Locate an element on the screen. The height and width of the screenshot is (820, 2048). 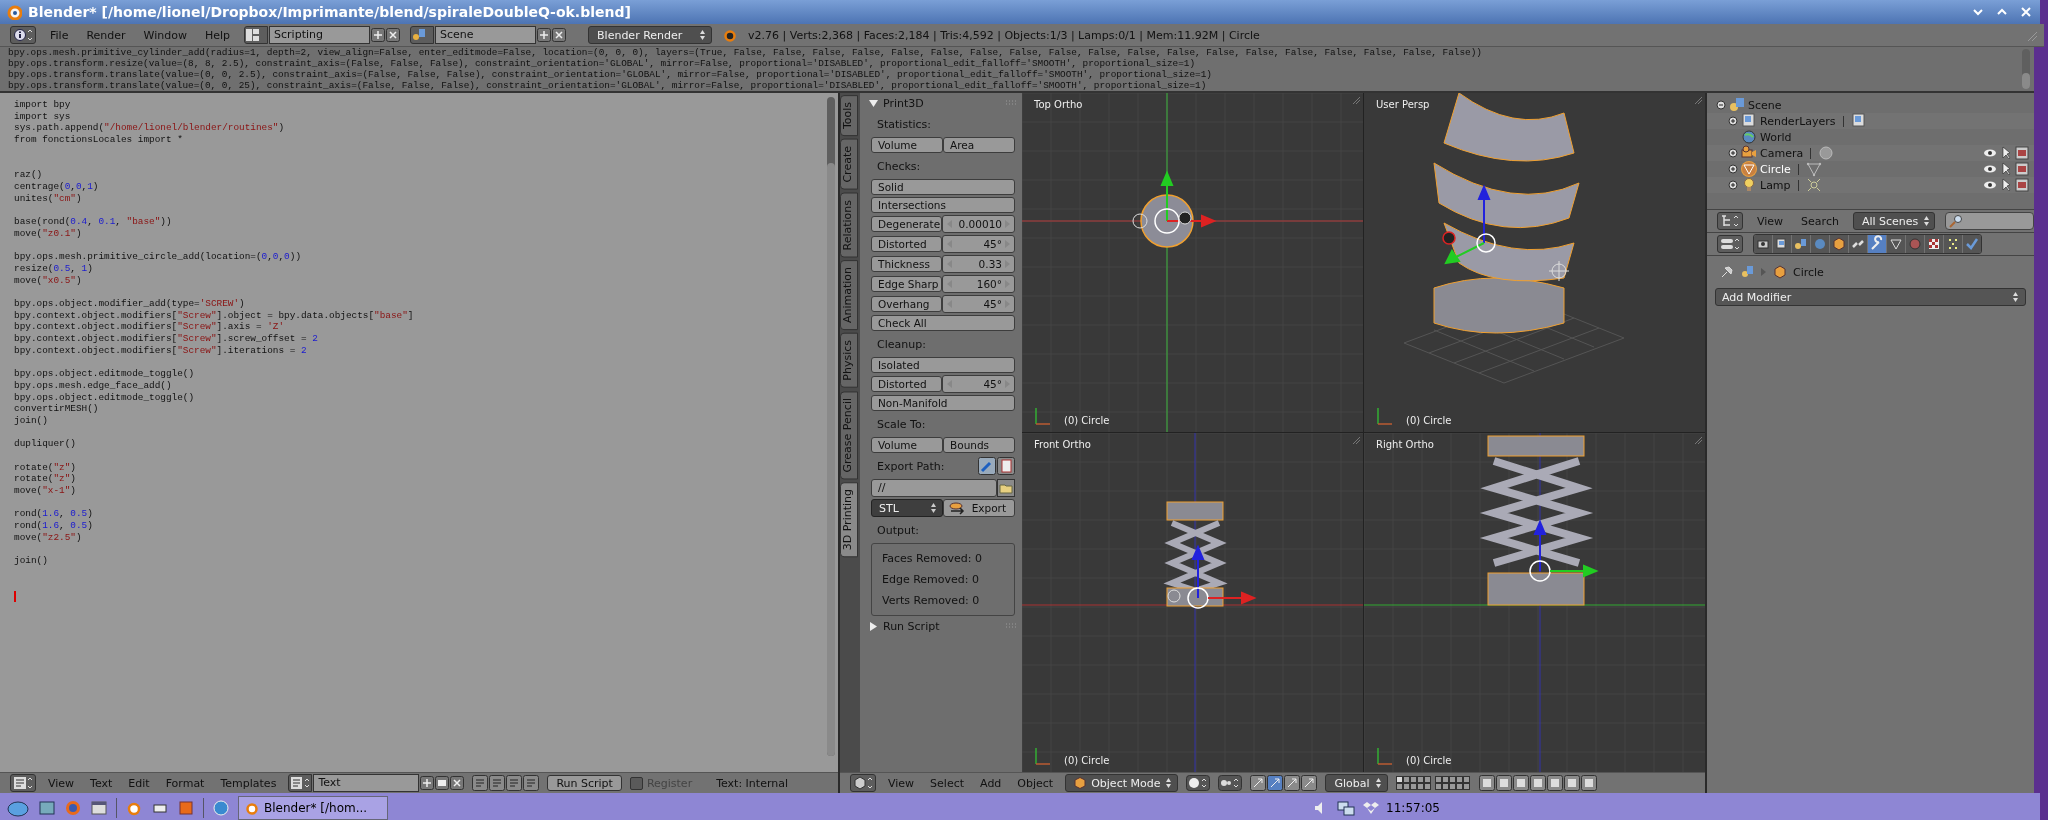
view-name-label: Top Ortho is located at coordinates (1058, 104).